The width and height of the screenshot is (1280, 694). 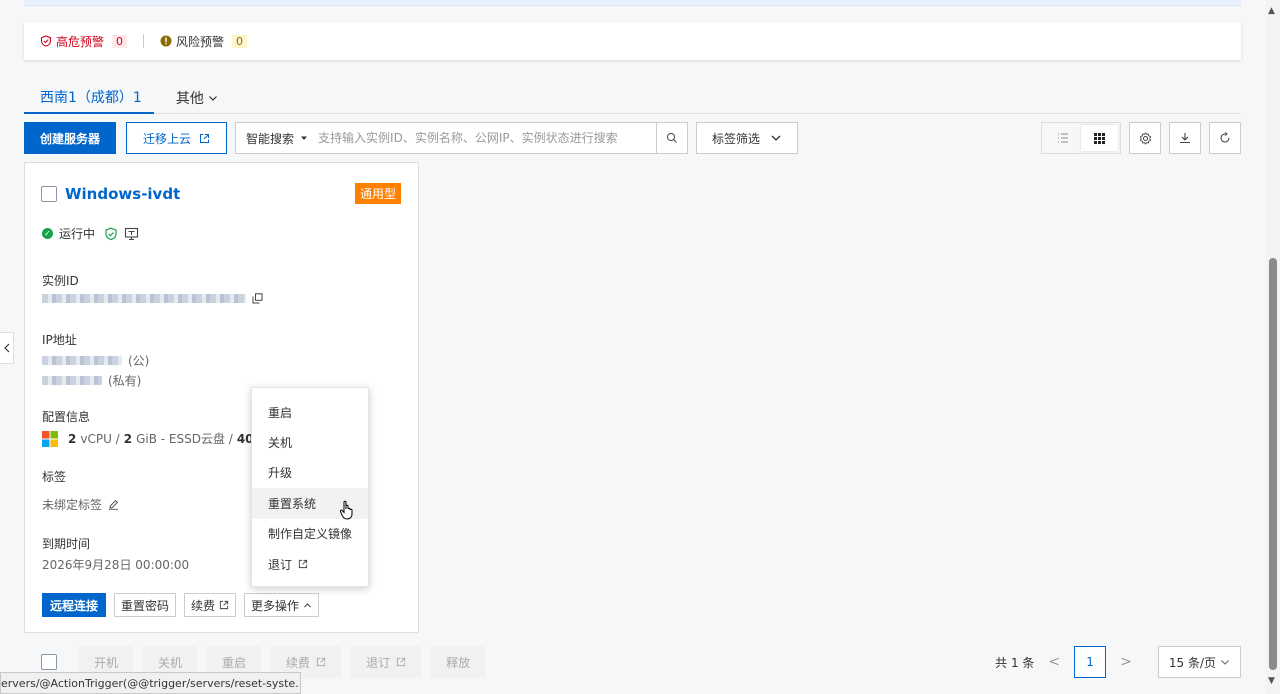 I want to click on view-toggle, so click(x=1081, y=138).